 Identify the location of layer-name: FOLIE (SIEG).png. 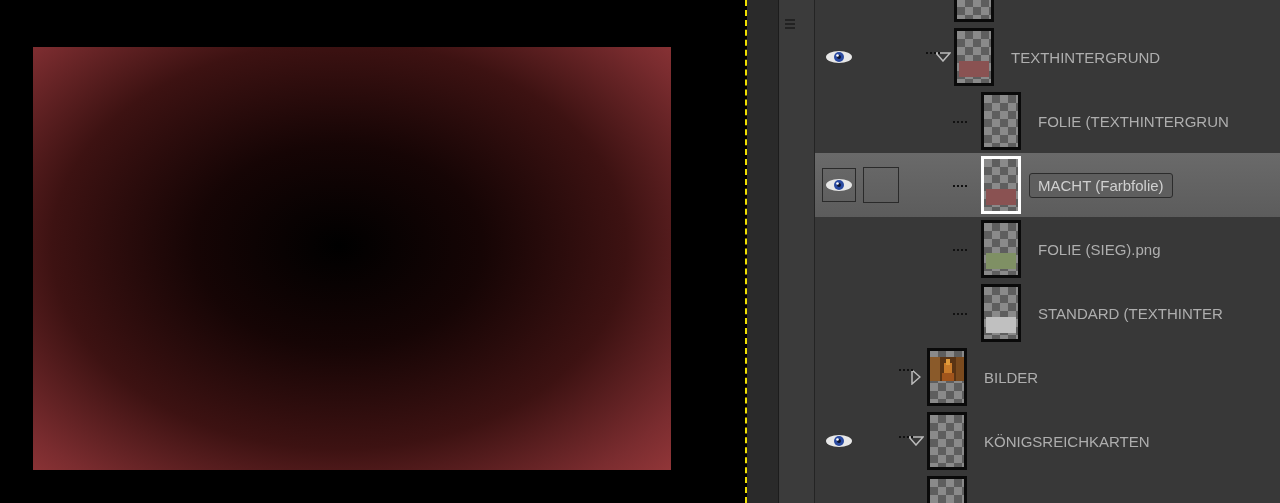
(1099, 249).